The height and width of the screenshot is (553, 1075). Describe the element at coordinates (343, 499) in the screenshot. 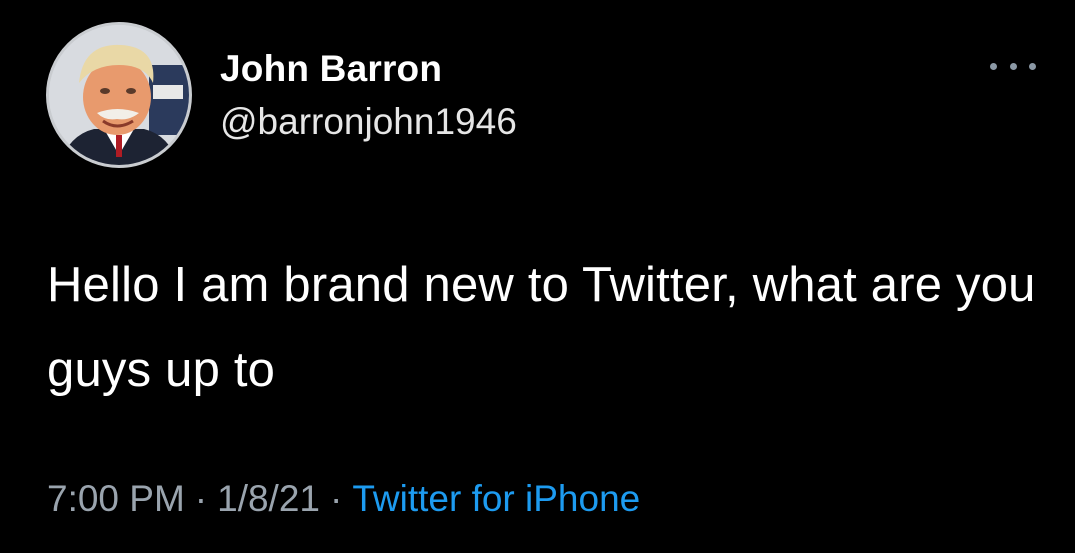

I see `tweet-metadata: 7:00 PM · 1/8/21 · Twitter for iPhone` at that location.